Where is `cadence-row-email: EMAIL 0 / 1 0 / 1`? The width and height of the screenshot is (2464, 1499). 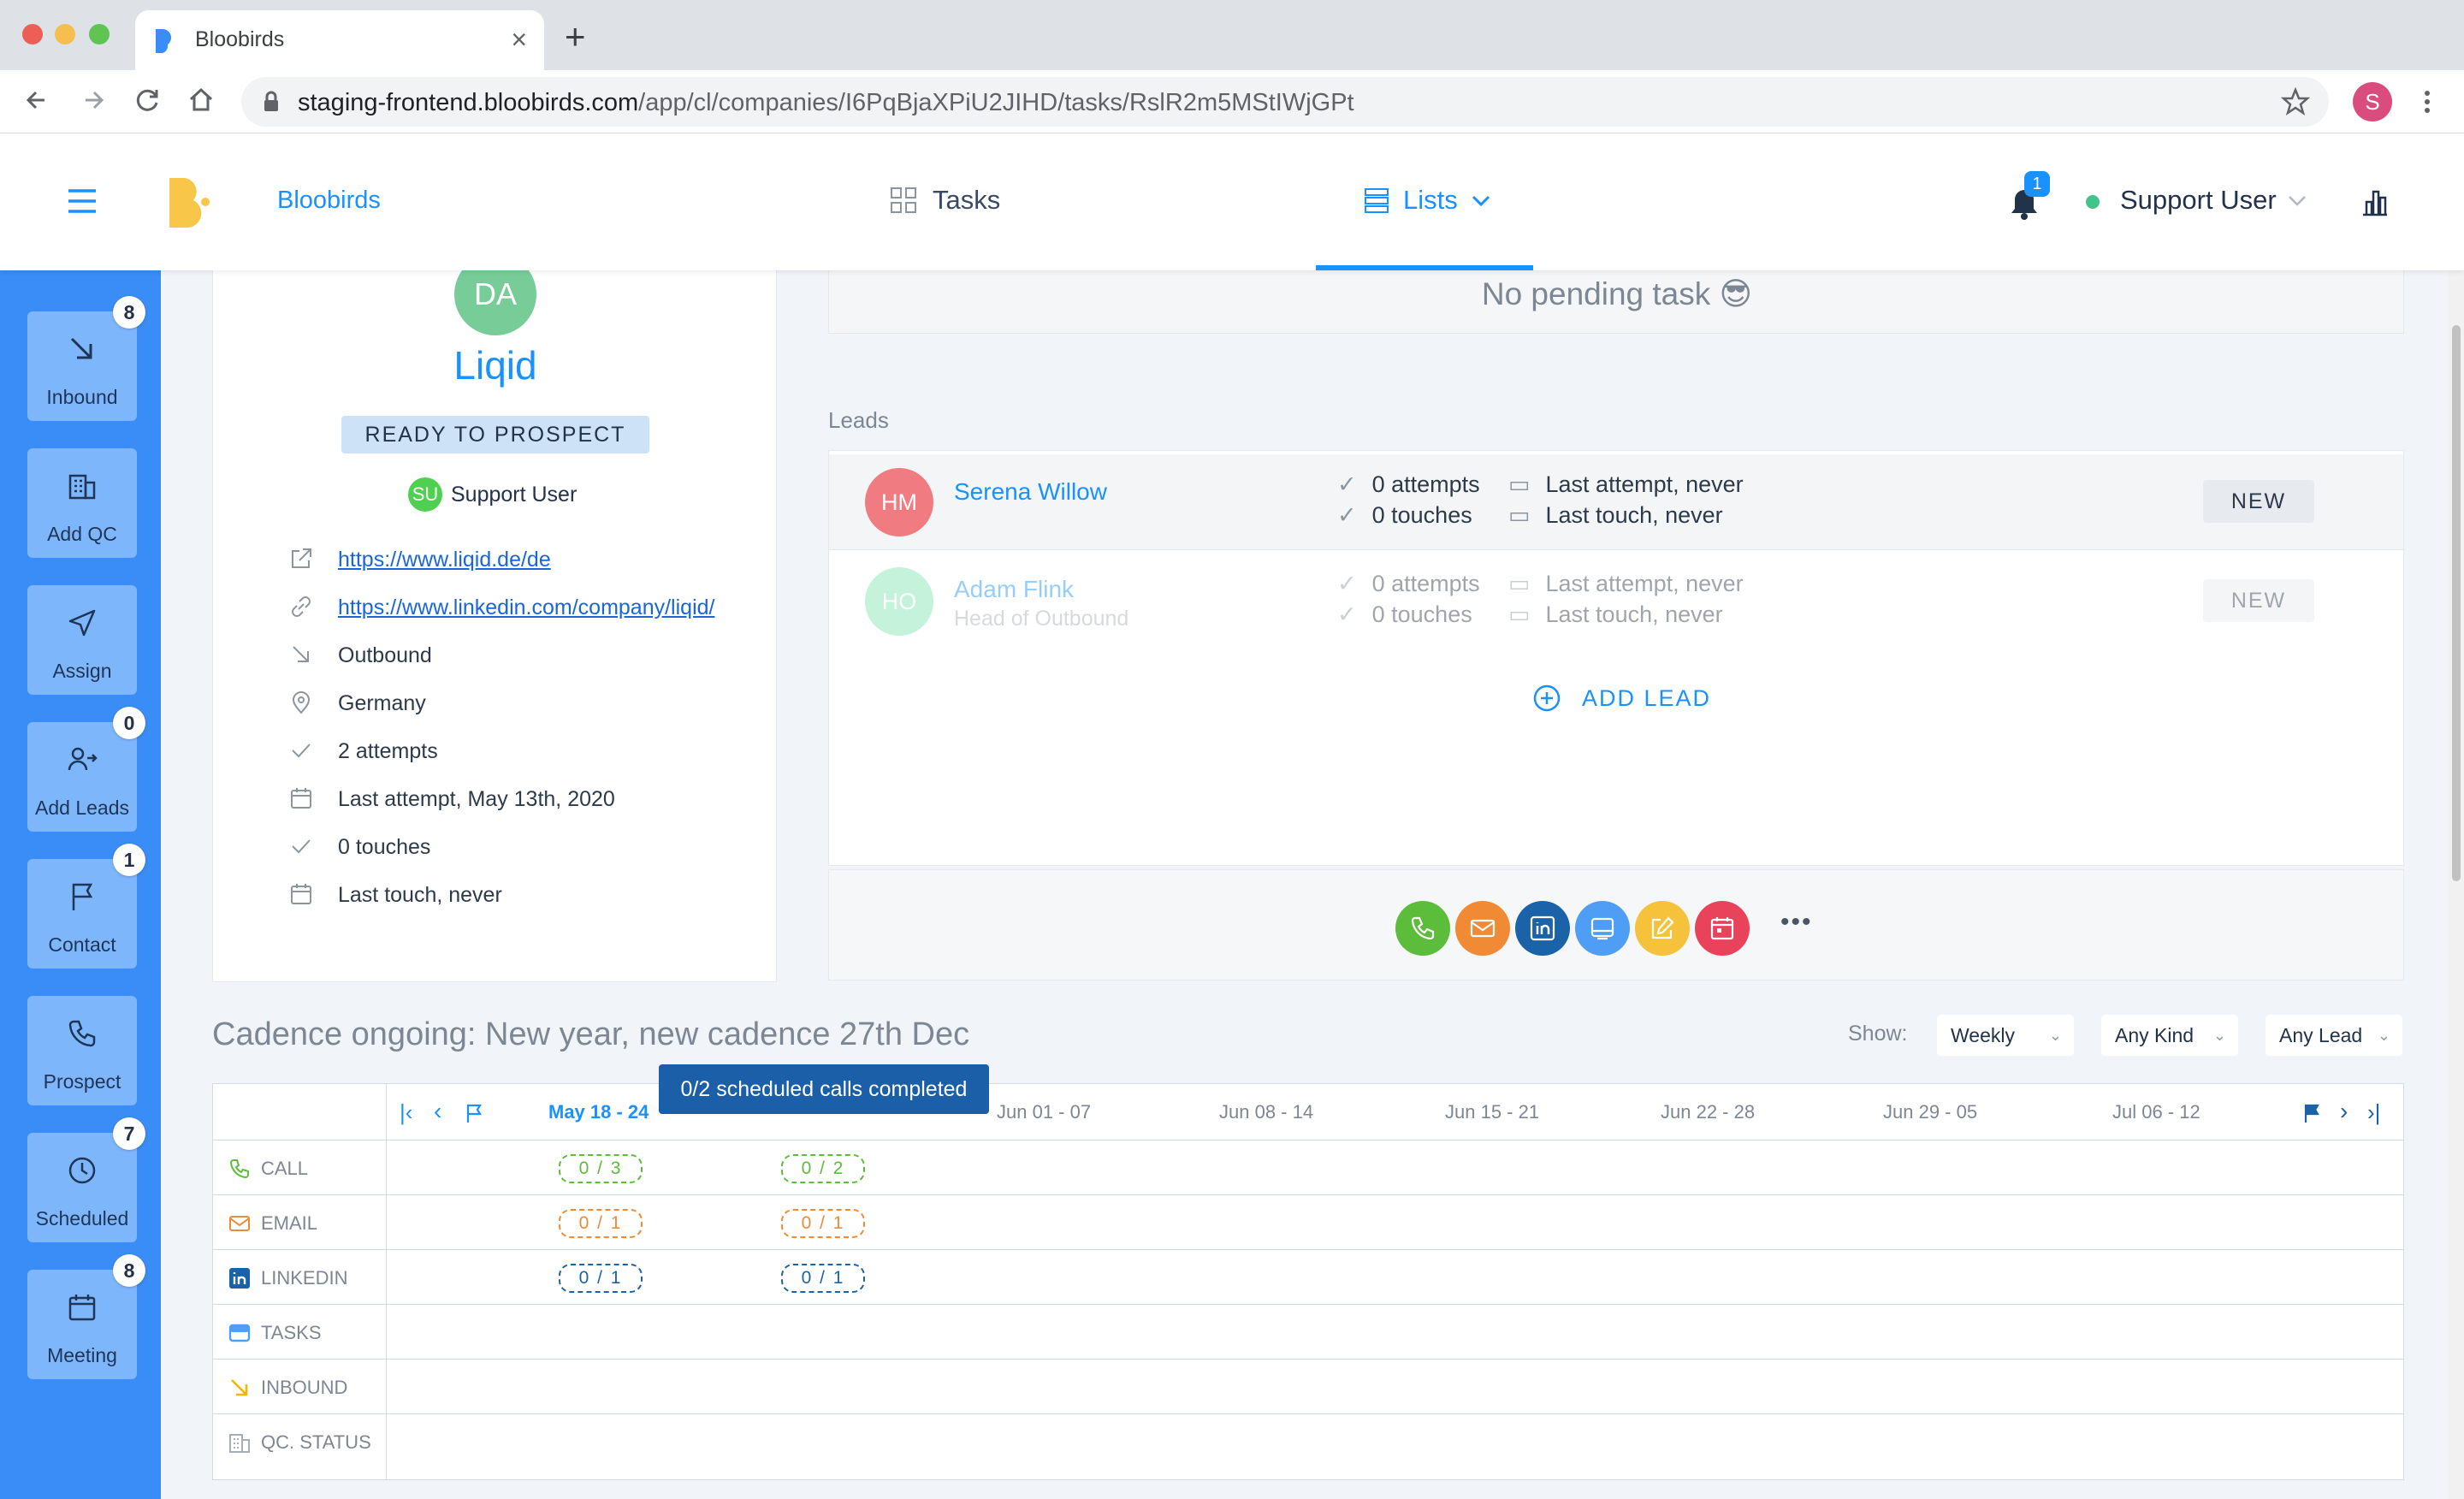
cadence-row-email: EMAIL 0 / 1 0 / 1 is located at coordinates (1308, 1222).